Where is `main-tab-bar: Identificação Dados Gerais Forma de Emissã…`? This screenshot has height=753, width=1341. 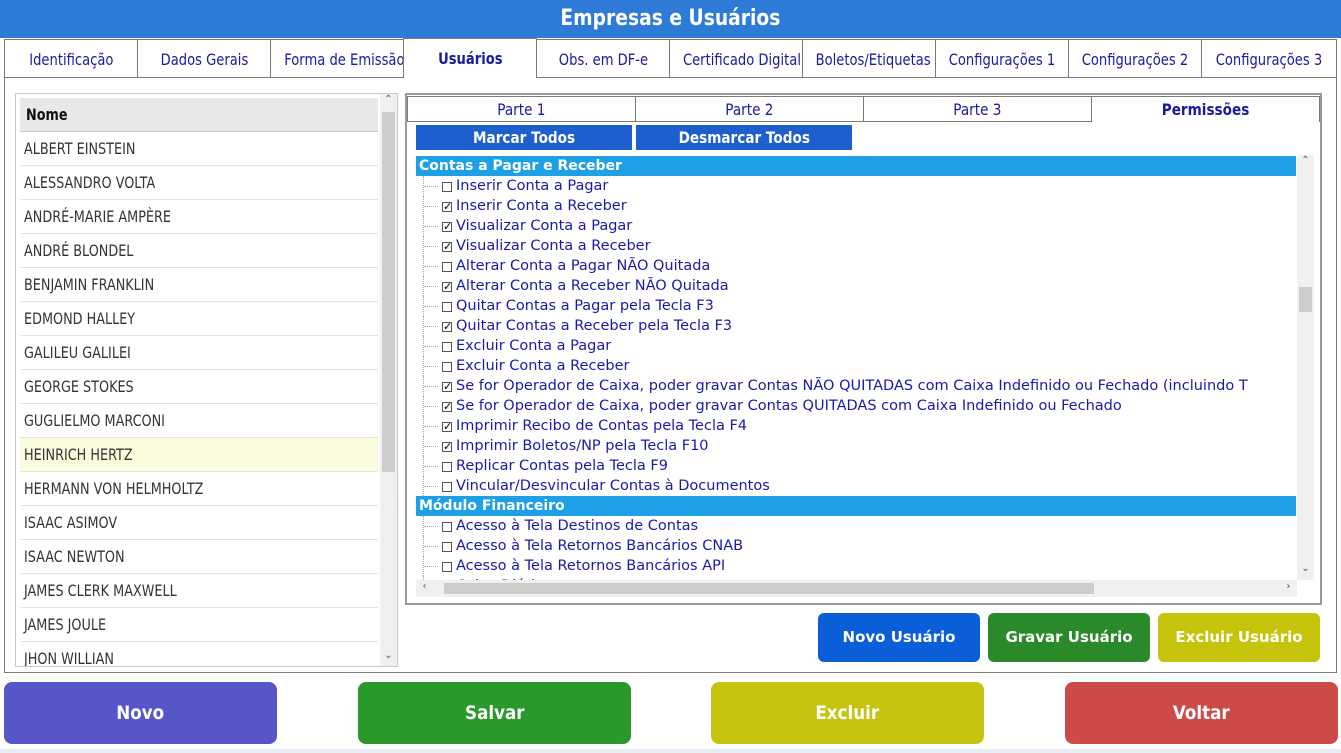
main-tab-bar: Identificação Dados Gerais Forma de Emissã… is located at coordinates (670, 58).